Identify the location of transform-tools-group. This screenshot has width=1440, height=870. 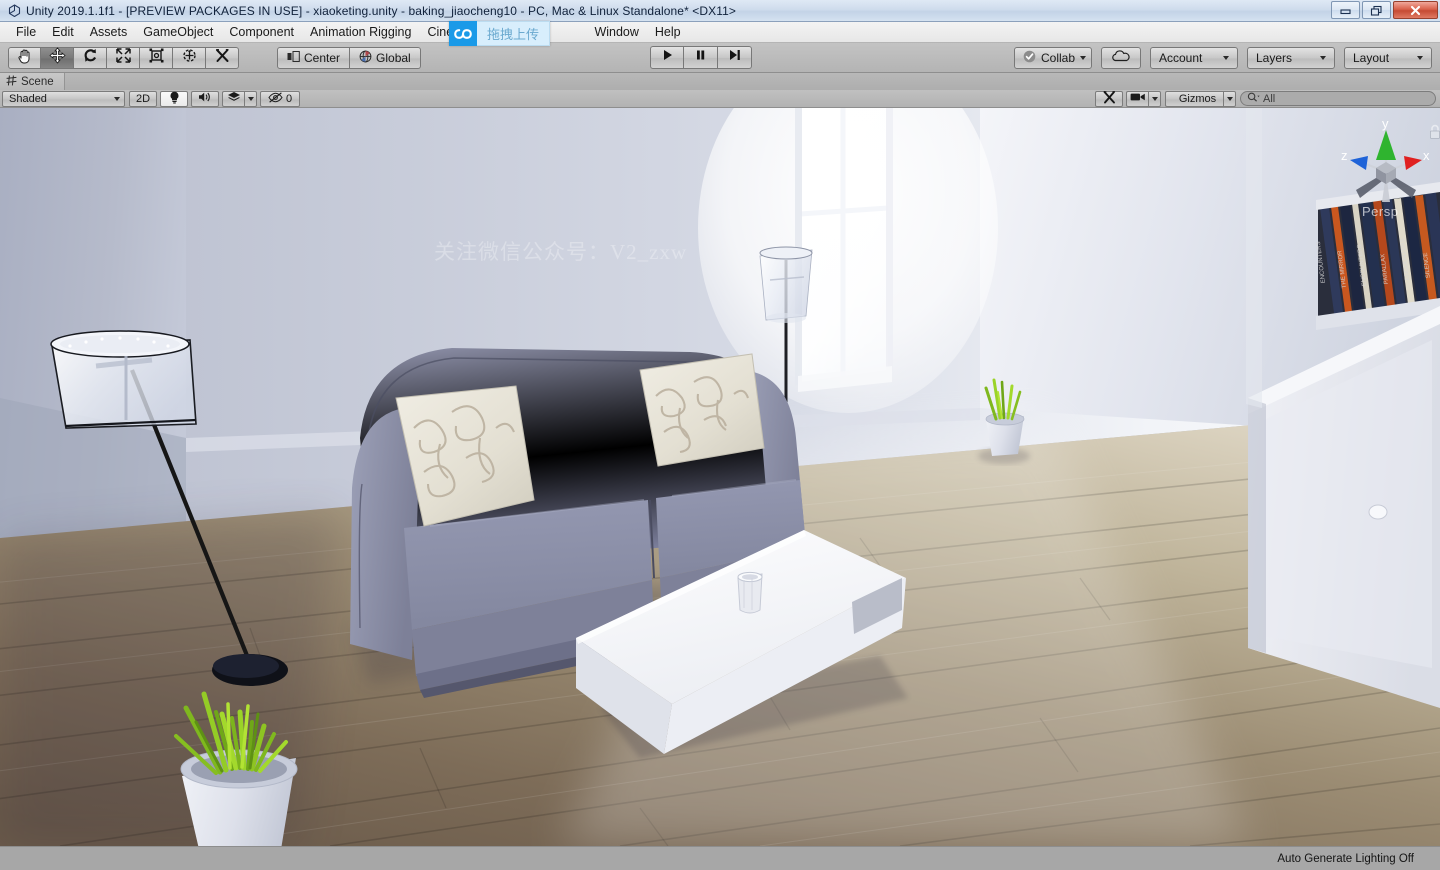
(123, 57).